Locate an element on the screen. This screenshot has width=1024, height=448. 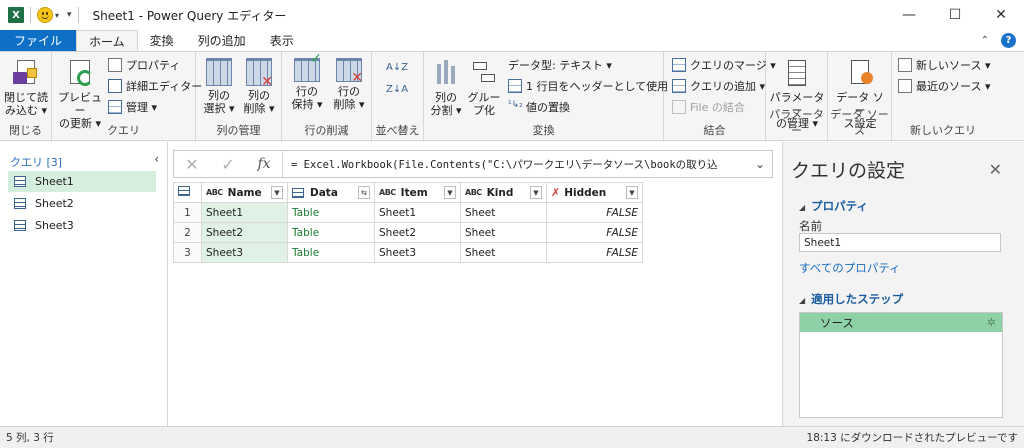
refresh-icon is located at coordinates (80, 73).